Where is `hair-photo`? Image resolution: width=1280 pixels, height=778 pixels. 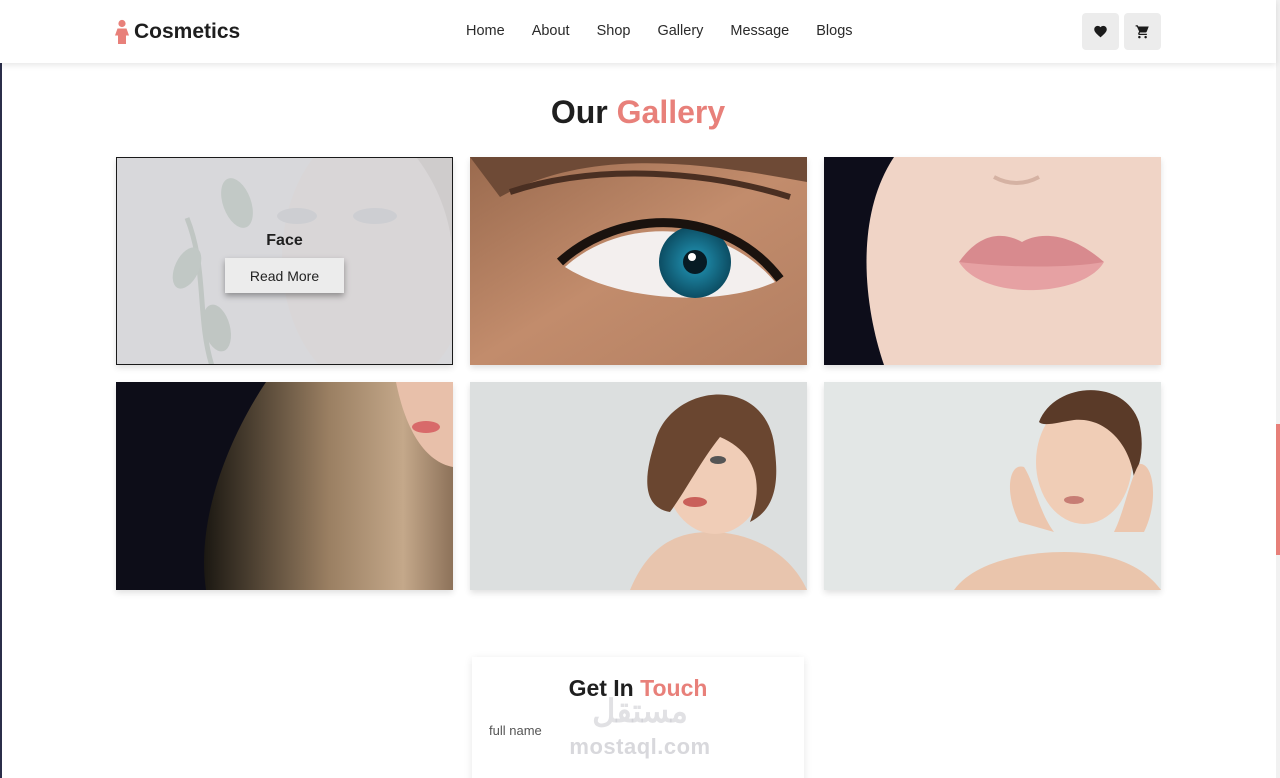 hair-photo is located at coordinates (284, 486).